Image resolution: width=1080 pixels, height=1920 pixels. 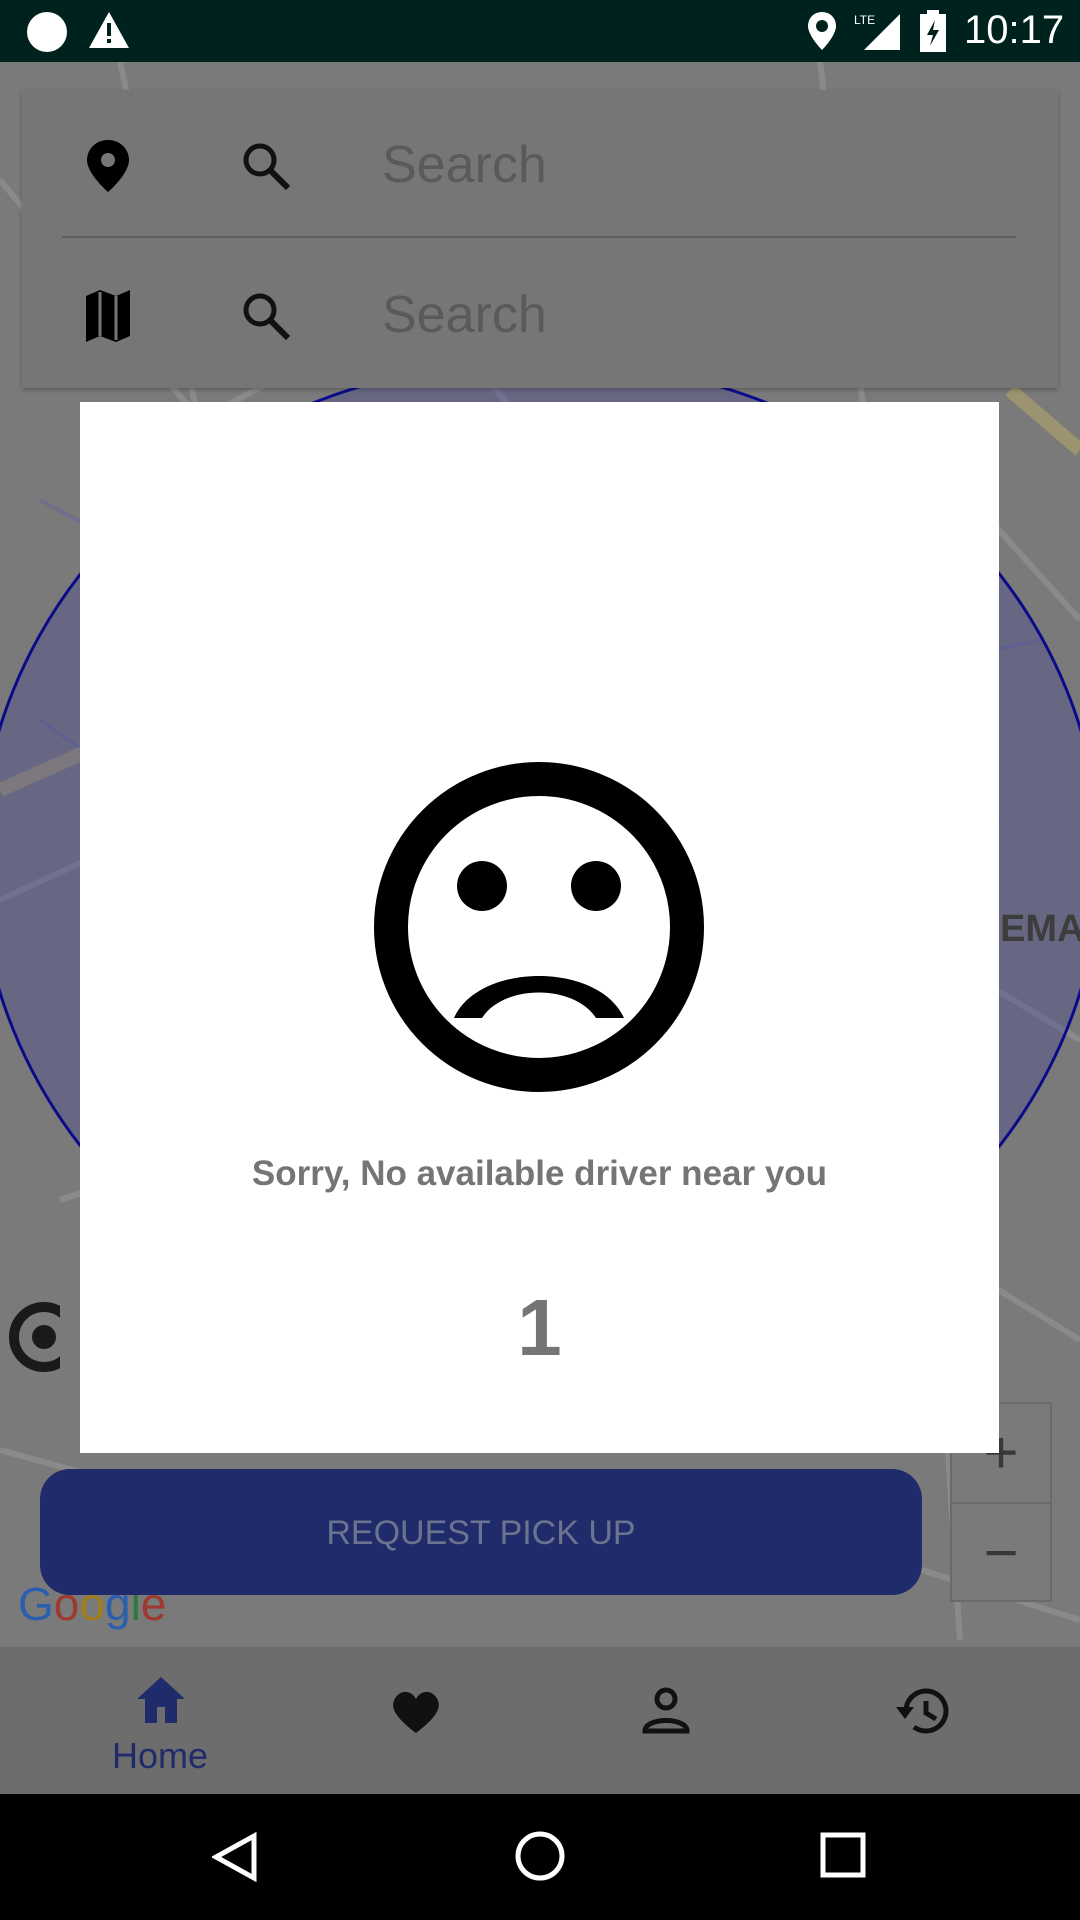 I want to click on signal-icon: LTE, so click(x=877, y=31).